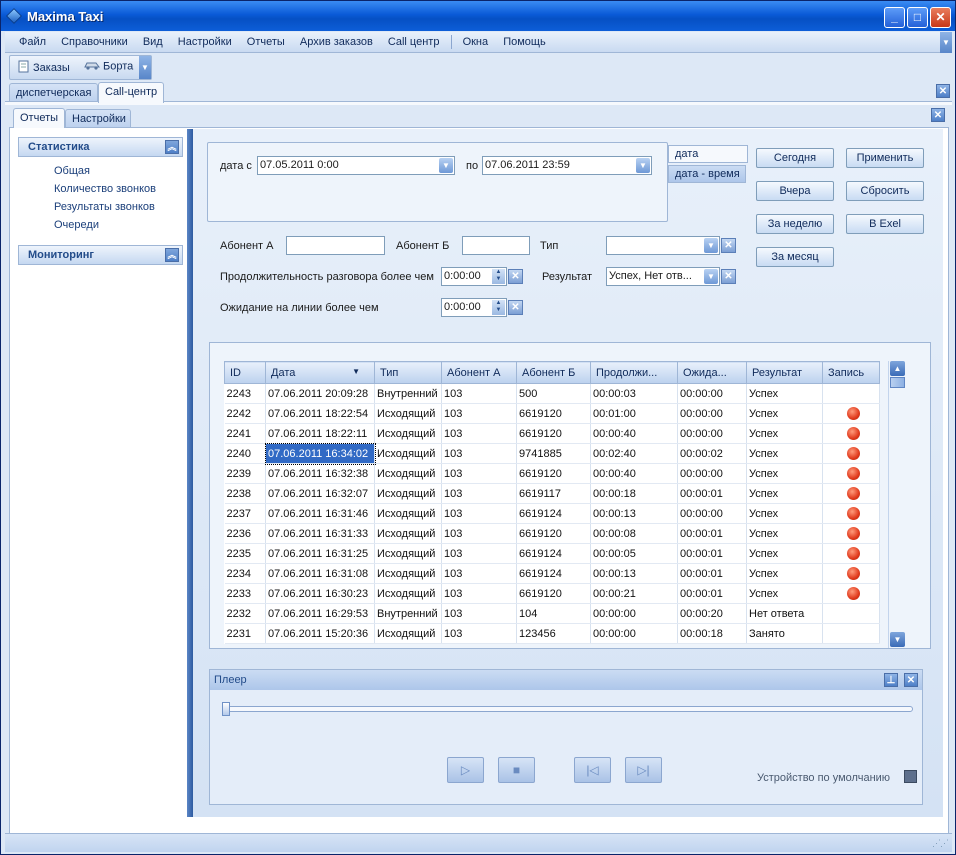 The image size is (956, 855). Describe the element at coordinates (663, 276) in the screenshot. I see `result-select: Успех, Нет отв... ▼` at that location.